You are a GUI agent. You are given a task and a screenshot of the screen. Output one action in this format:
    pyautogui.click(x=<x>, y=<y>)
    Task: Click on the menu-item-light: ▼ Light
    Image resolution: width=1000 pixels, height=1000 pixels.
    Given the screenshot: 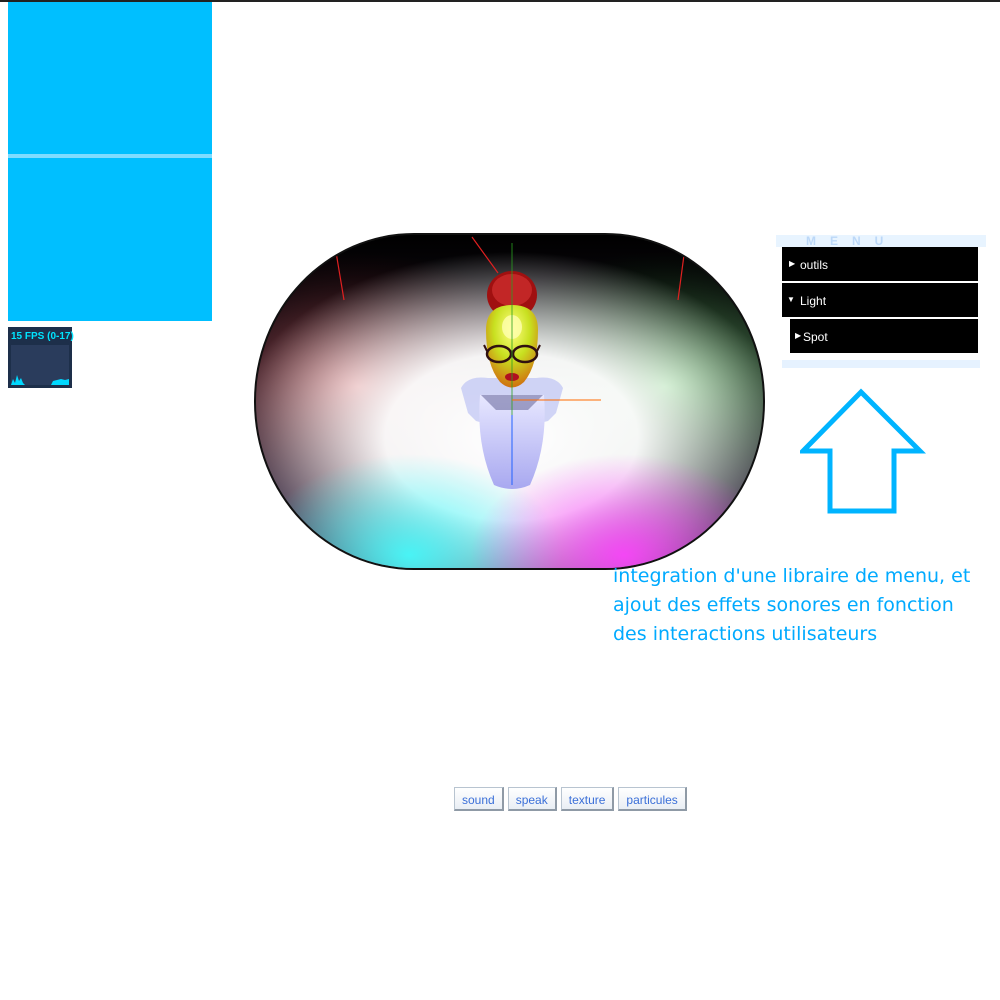 What is the action you would take?
    pyautogui.click(x=880, y=300)
    